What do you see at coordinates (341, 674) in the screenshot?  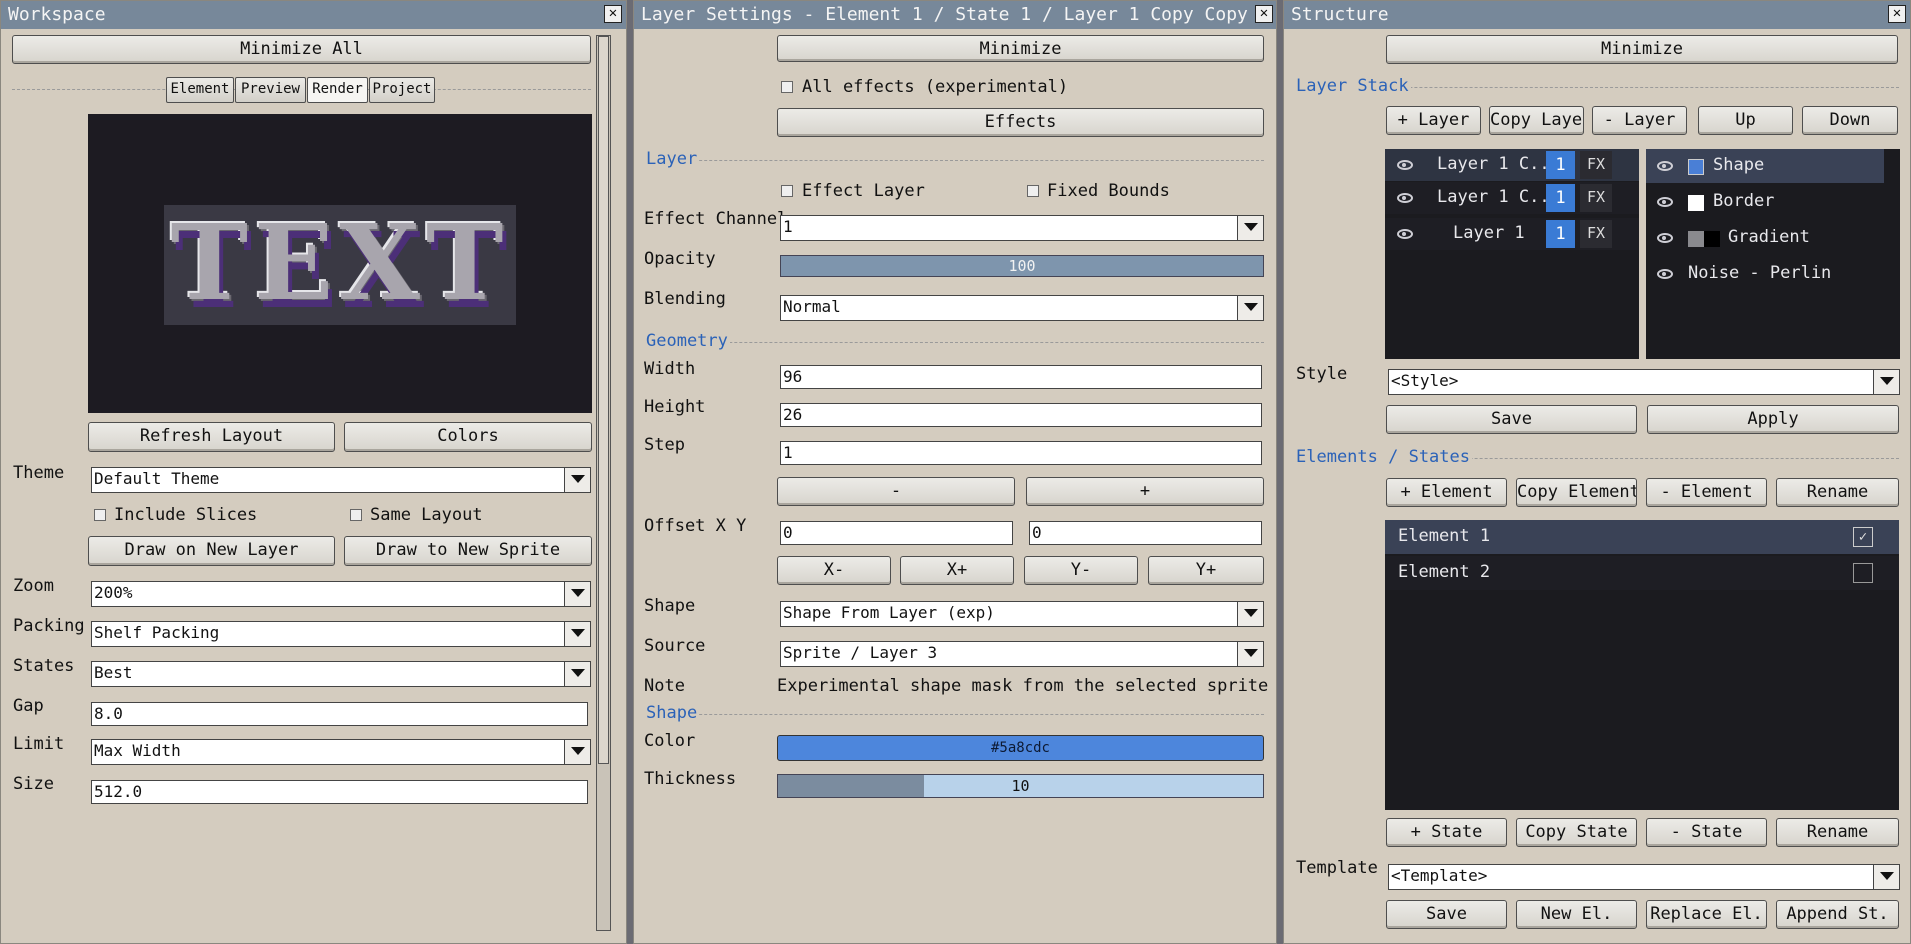 I see `states-select: Best` at bounding box center [341, 674].